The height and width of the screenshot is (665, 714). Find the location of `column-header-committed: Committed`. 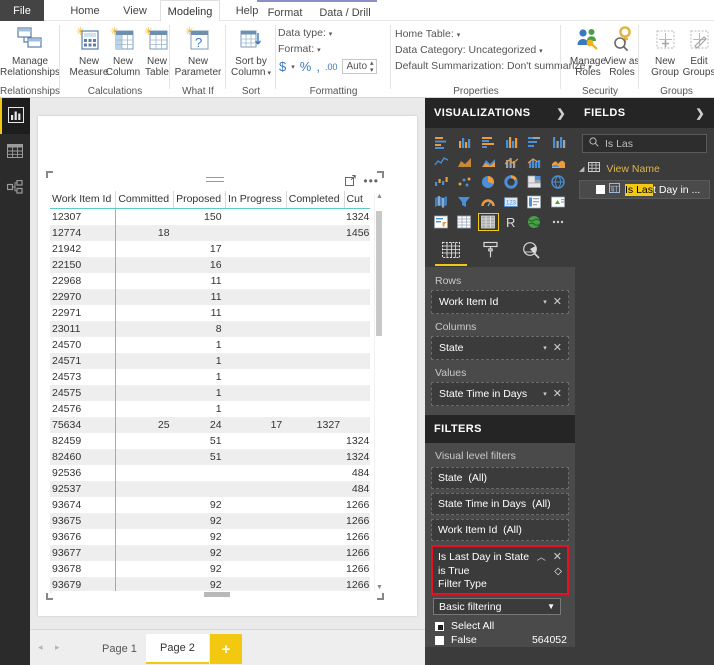

column-header-committed: Committed is located at coordinates (145, 200).